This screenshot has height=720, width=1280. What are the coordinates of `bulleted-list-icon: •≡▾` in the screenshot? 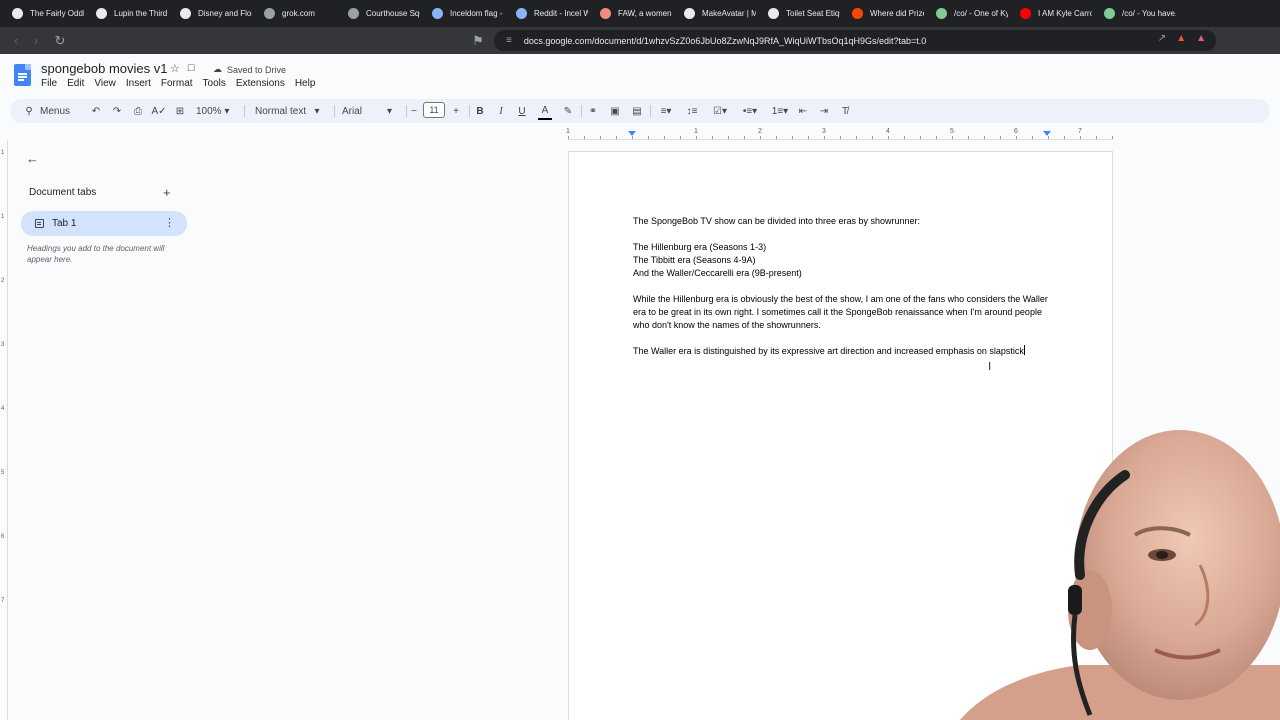 It's located at (750, 111).